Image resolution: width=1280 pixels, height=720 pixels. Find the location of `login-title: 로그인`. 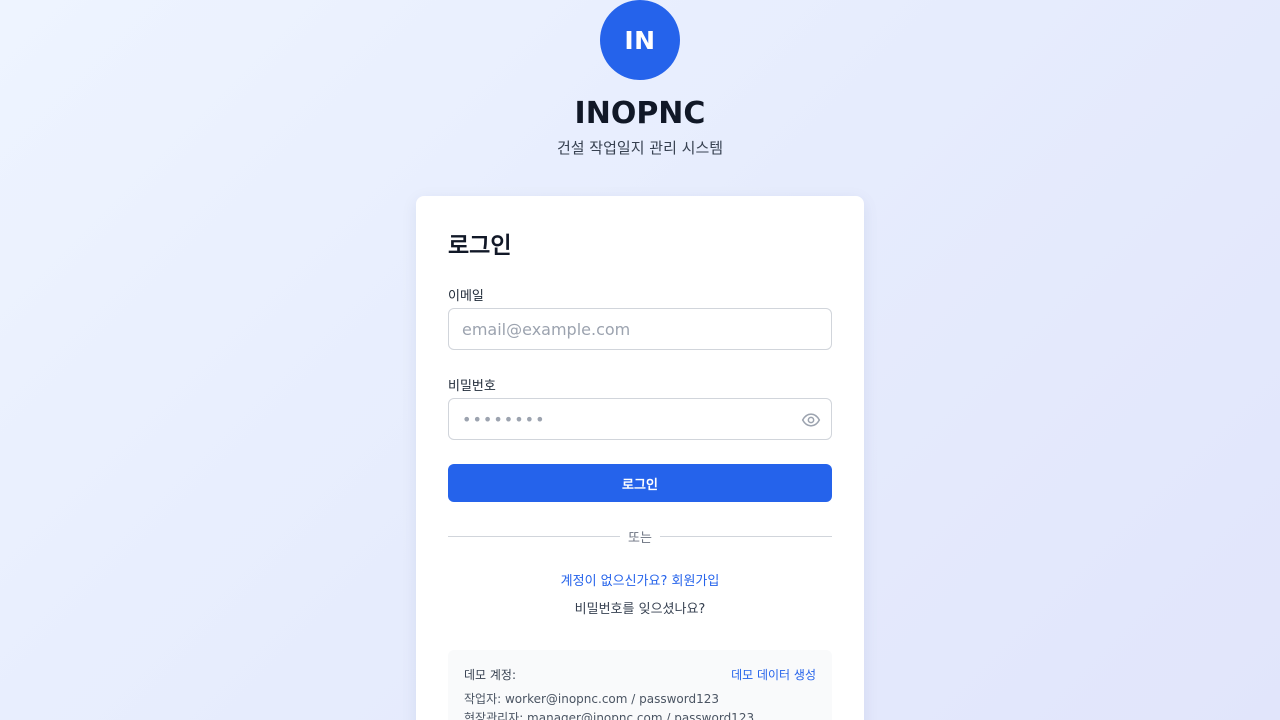

login-title: 로그인 is located at coordinates (480, 246).